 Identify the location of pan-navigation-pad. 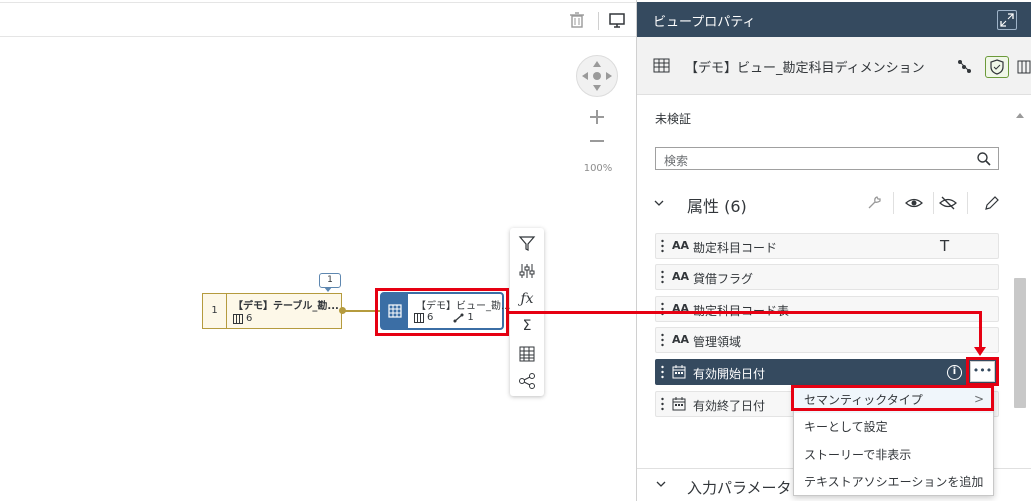
(597, 76).